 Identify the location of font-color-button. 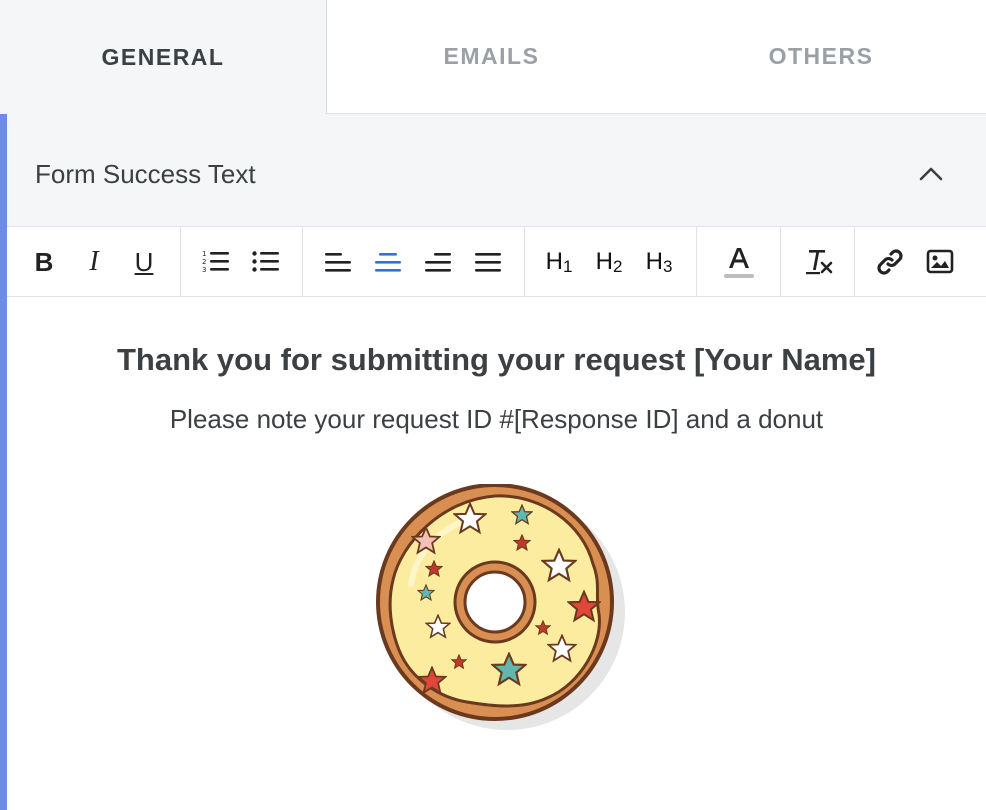
(739, 262).